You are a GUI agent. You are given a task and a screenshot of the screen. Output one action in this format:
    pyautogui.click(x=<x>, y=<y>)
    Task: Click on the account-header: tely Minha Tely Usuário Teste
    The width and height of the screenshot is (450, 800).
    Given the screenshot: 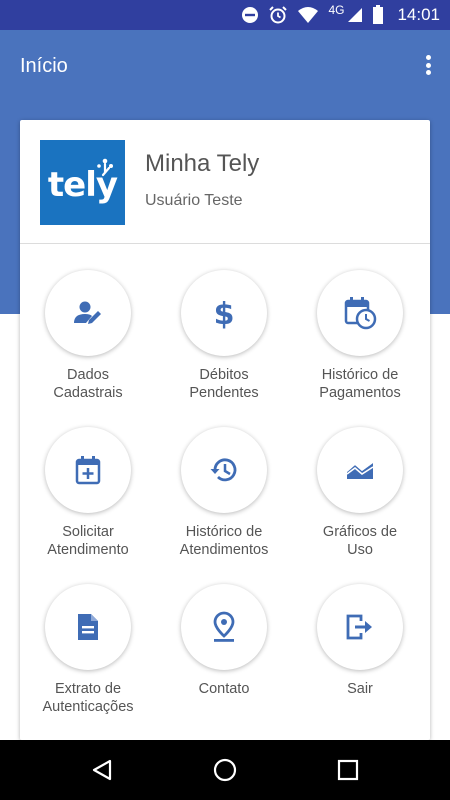 What is the action you would take?
    pyautogui.click(x=225, y=182)
    